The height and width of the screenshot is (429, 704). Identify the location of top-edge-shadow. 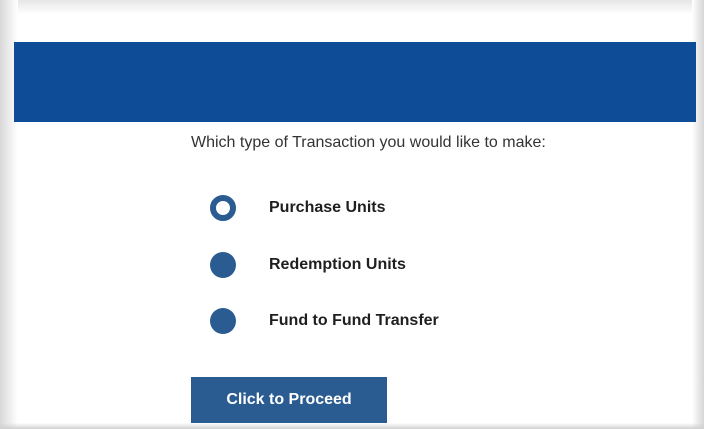
(352, 7).